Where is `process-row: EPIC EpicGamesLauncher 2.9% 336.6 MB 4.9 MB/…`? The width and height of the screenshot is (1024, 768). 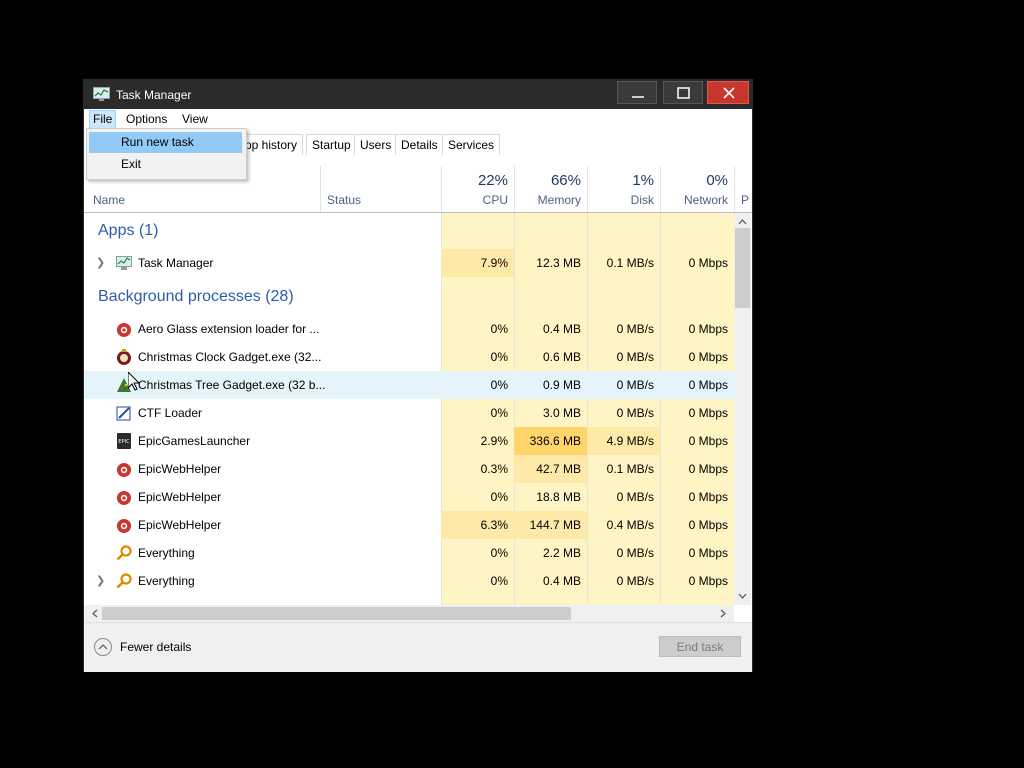 process-row: EPIC EpicGamesLauncher 2.9% 336.6 MB 4.9 MB/… is located at coordinates (409, 441).